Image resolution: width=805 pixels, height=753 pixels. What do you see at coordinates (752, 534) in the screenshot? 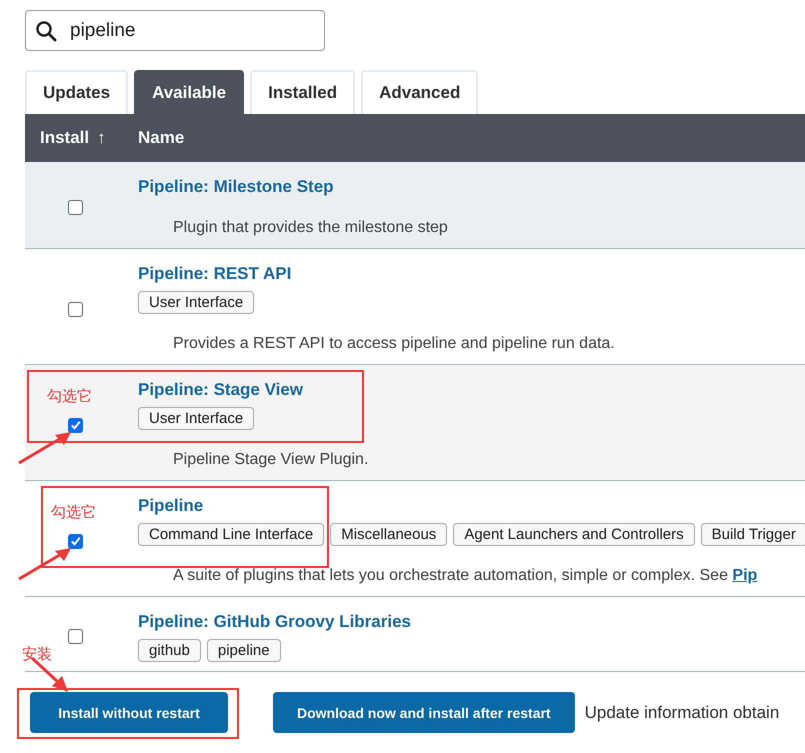
I see `category-tag: Build Trigger` at bounding box center [752, 534].